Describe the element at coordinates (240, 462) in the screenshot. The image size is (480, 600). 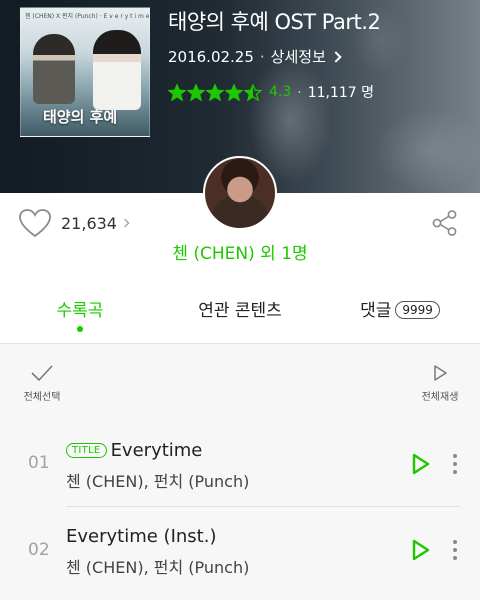
I see `track-row: 01 TITLE Everytime 첸 (CHEN), 펀치 (Punch)` at that location.